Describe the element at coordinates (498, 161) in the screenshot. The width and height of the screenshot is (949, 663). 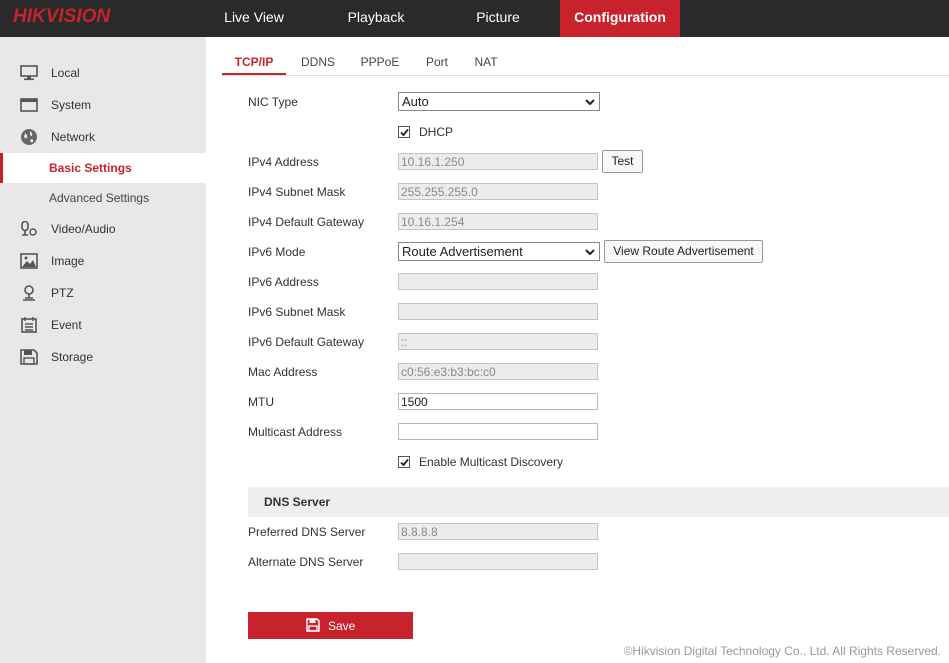
I see `ipv4-address-field` at that location.